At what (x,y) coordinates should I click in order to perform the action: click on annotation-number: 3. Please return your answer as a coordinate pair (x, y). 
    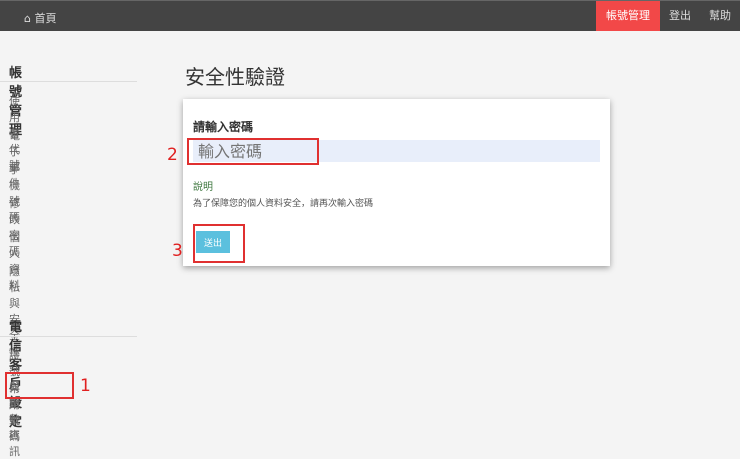
    Looking at the image, I should click on (177, 251).